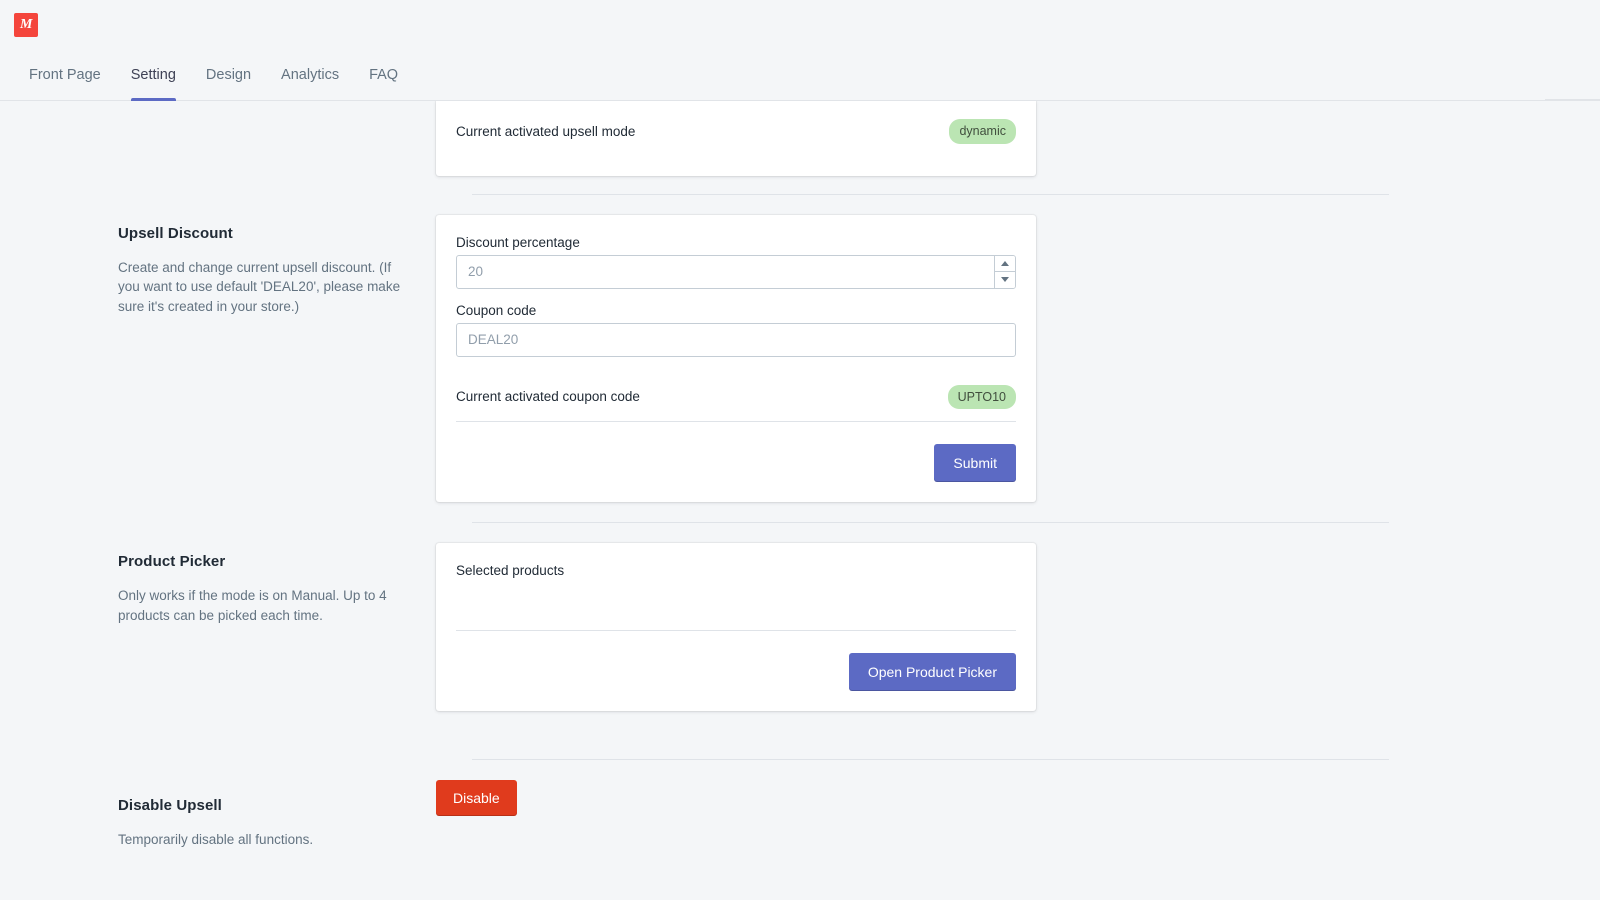 This screenshot has height=900, width=1600. Describe the element at coordinates (496, 310) in the screenshot. I see `coupon-code-label: Coupon code` at that location.